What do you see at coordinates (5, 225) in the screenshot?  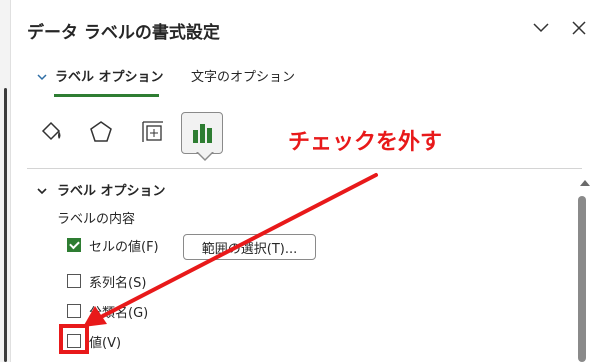 I see `left-scrollbar` at bounding box center [5, 225].